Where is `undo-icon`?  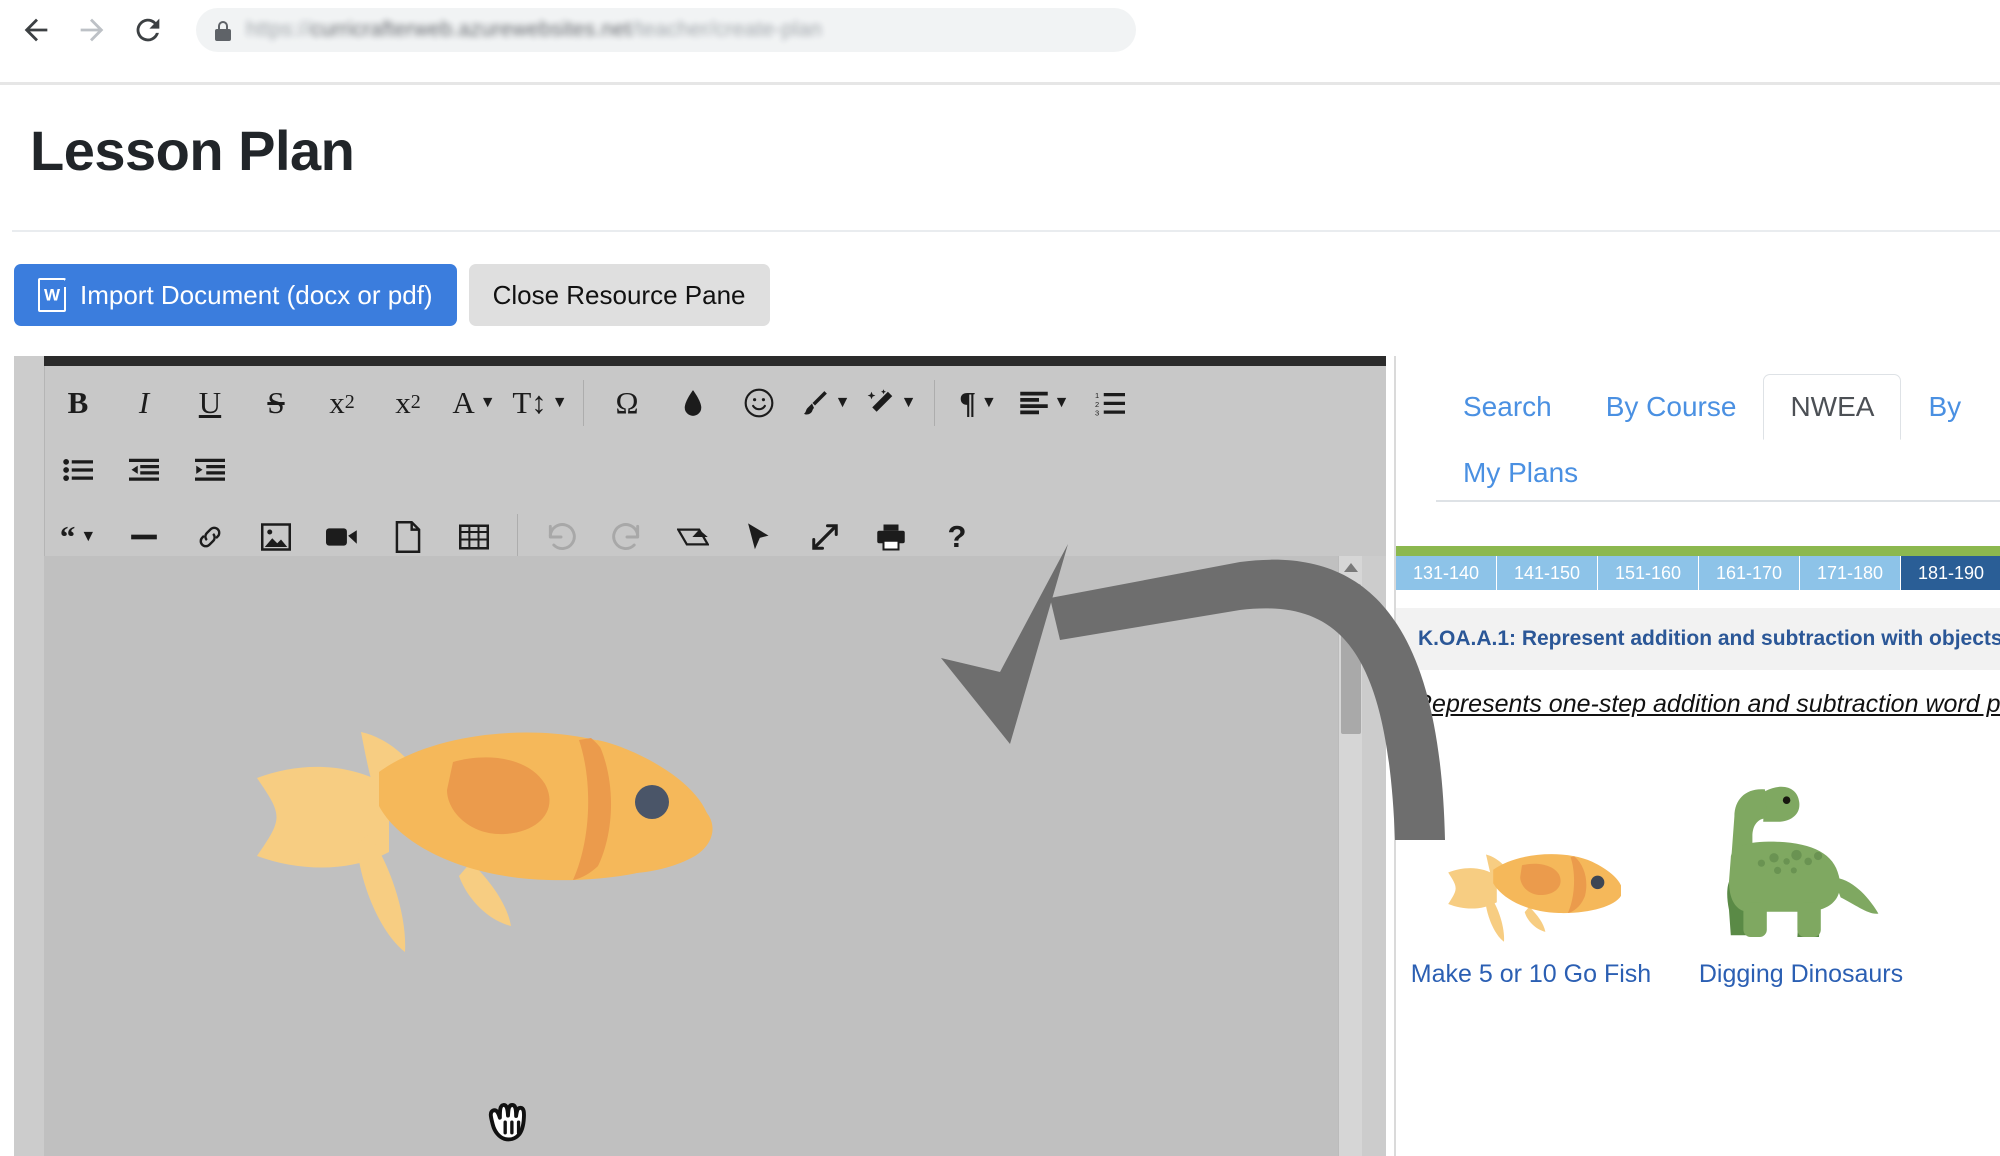
undo-icon is located at coordinates (562, 536).